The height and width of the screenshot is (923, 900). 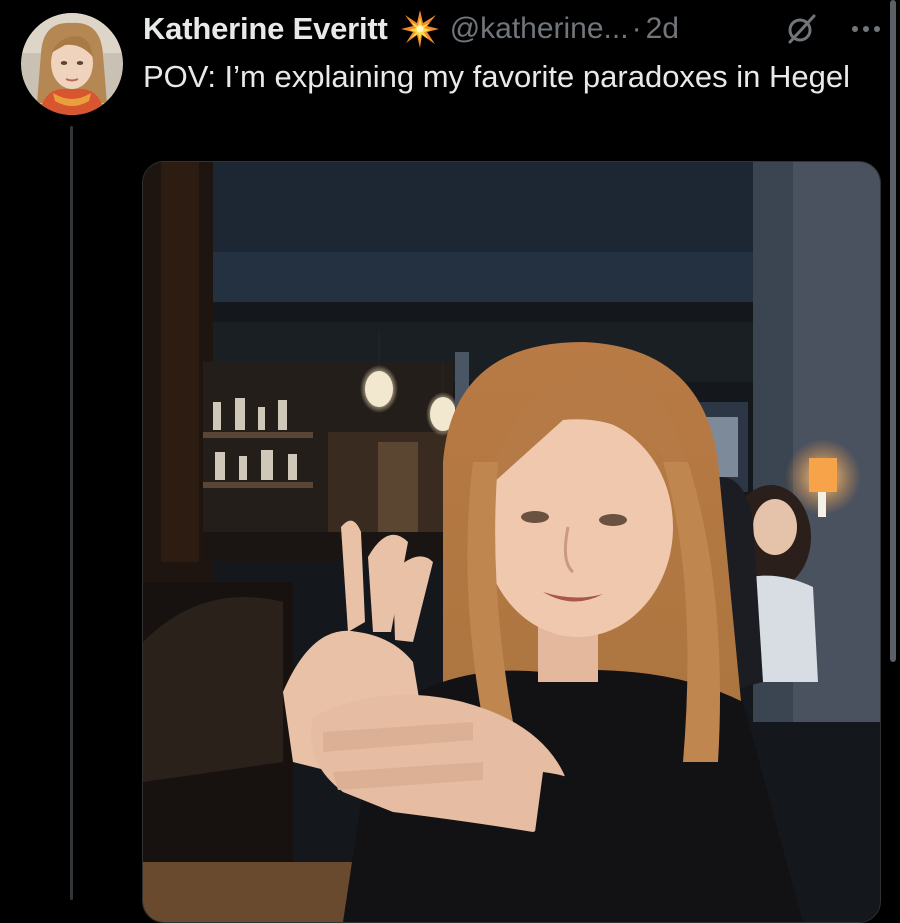 I want to click on scrollbar, so click(x=893, y=331).